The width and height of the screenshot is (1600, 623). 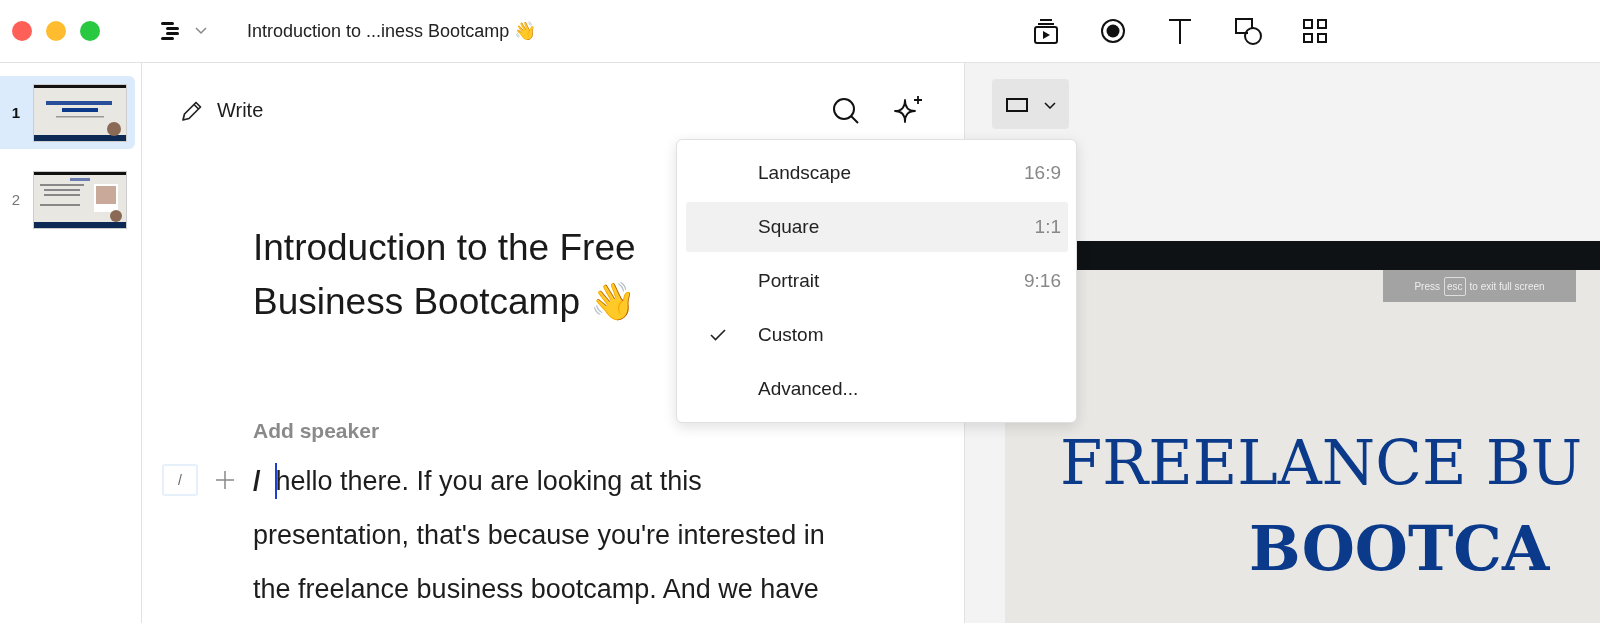 What do you see at coordinates (1321, 463) in the screenshot?
I see `slide-title: FREELANCE BU` at bounding box center [1321, 463].